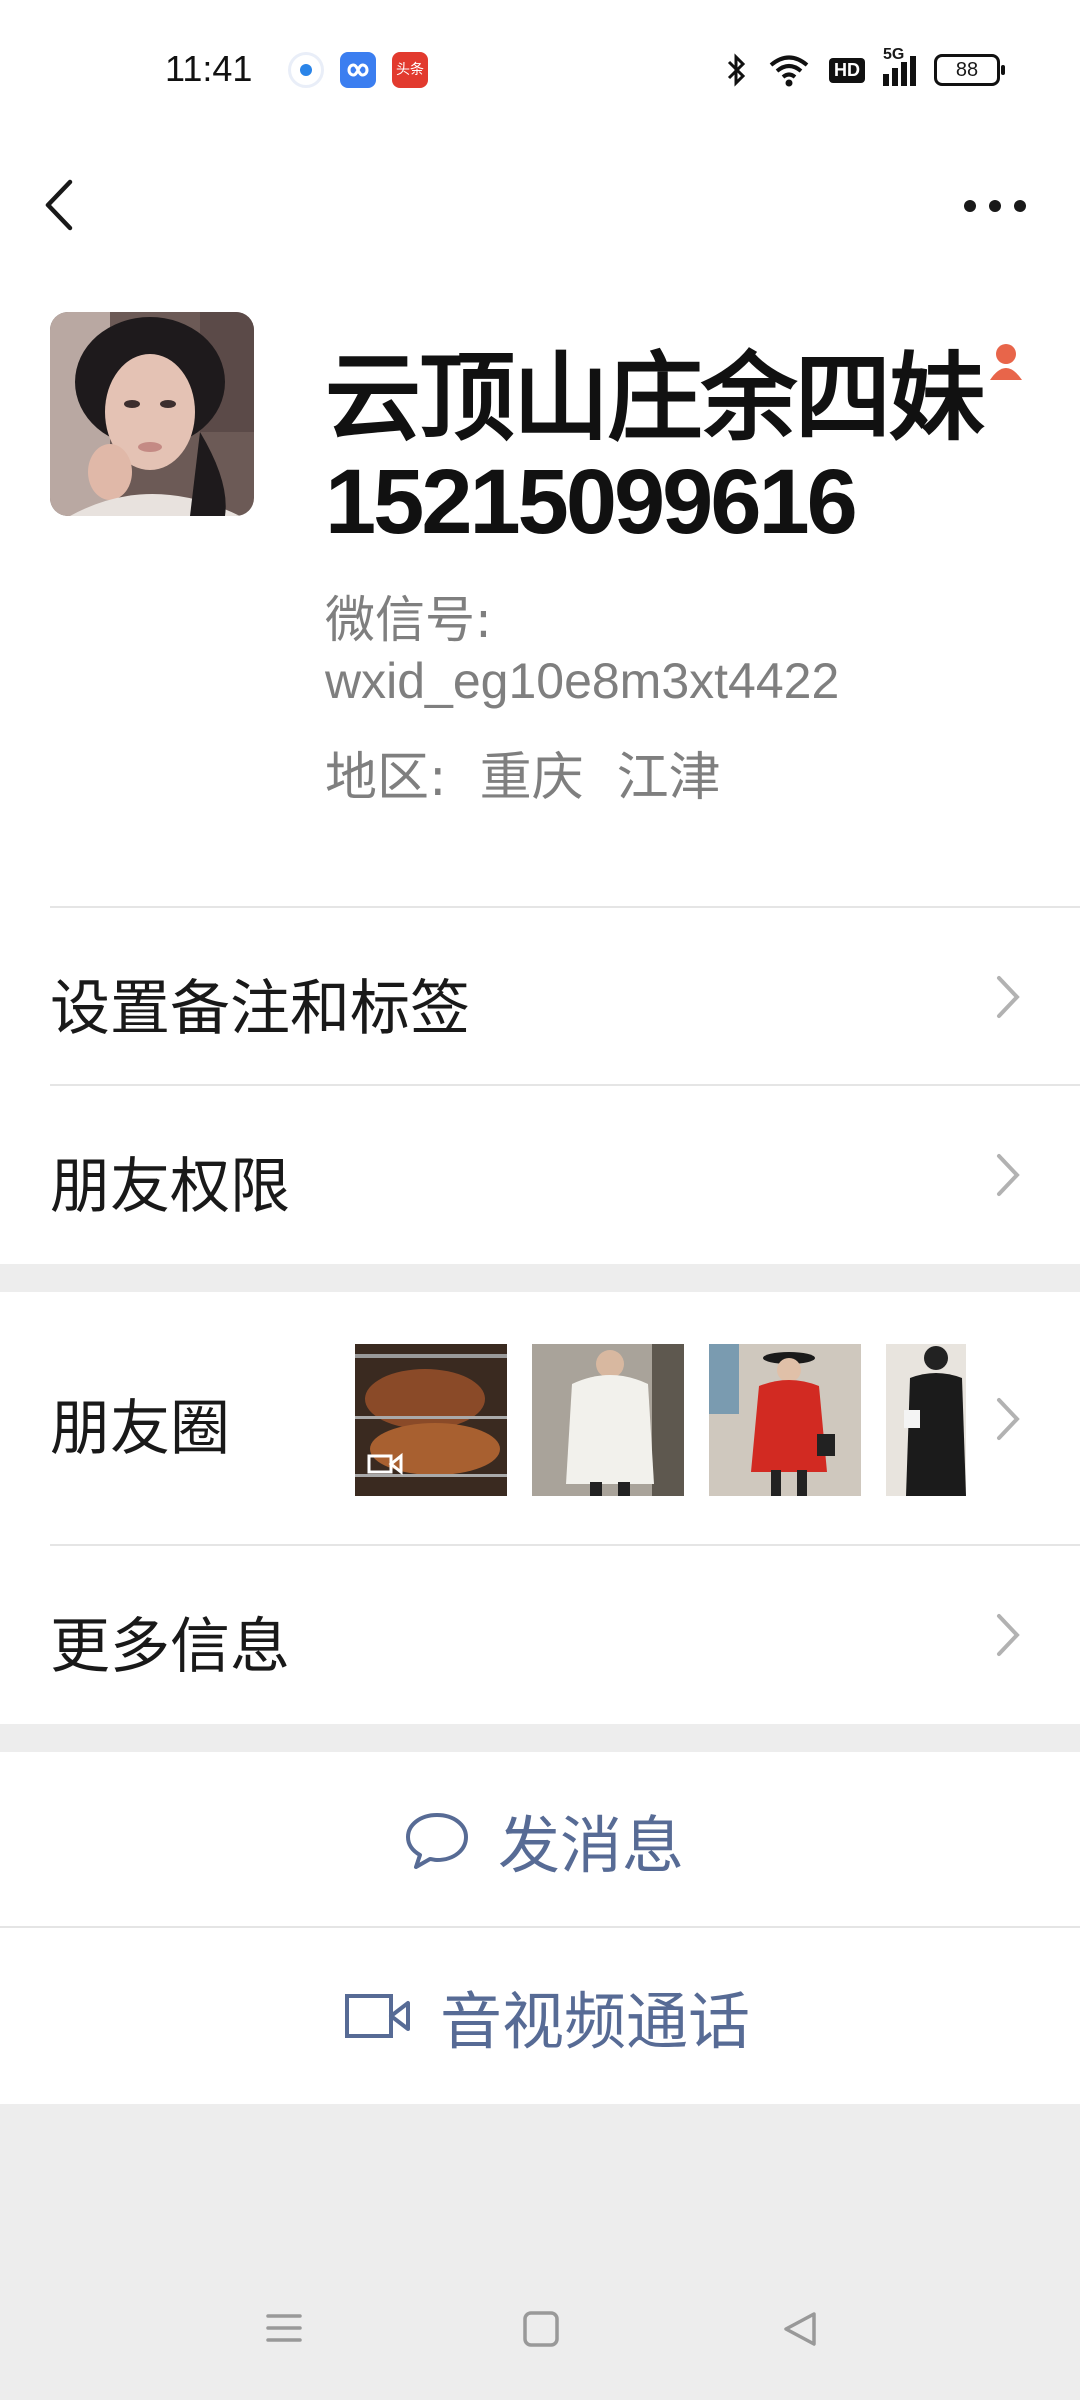  What do you see at coordinates (540, 1635) in the screenshot?
I see `more-info-row: 更多信息` at bounding box center [540, 1635].